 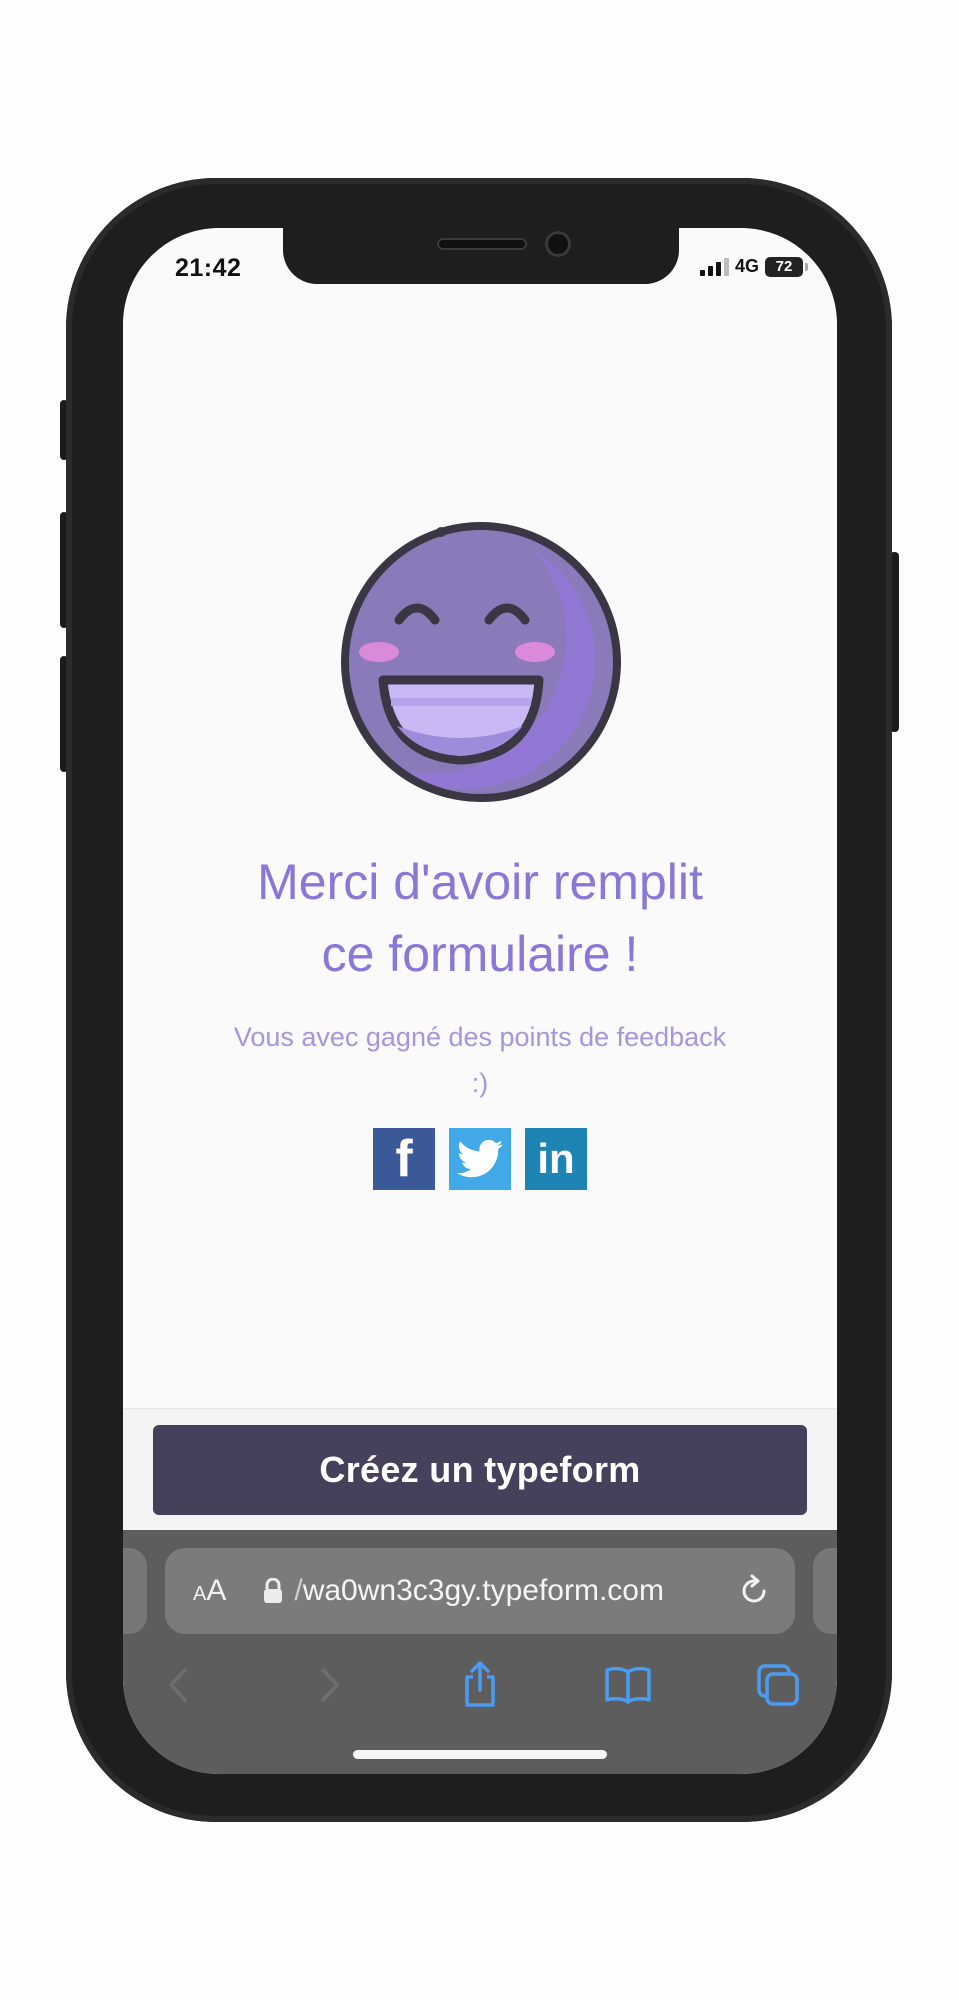 What do you see at coordinates (480, 1037) in the screenshot?
I see `subtitle-line-1: Vous avec gagné des points de feedback` at bounding box center [480, 1037].